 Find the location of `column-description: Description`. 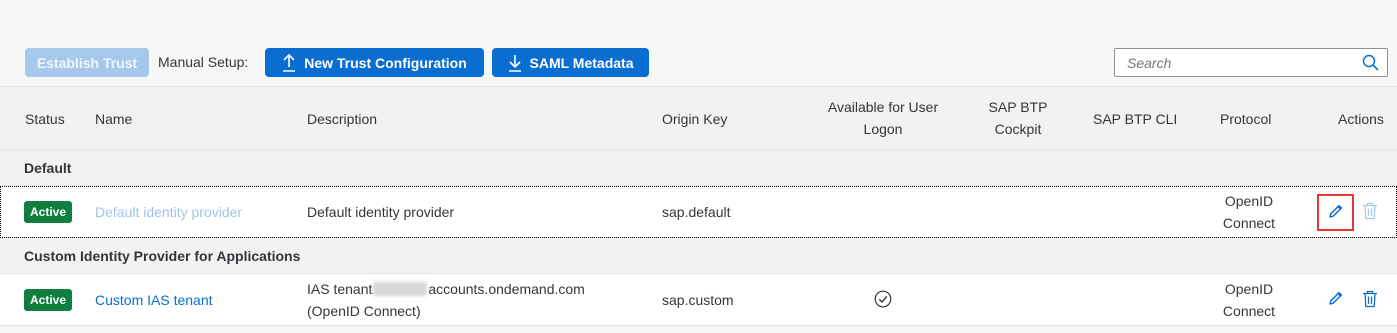

column-description: Description is located at coordinates (342, 119).